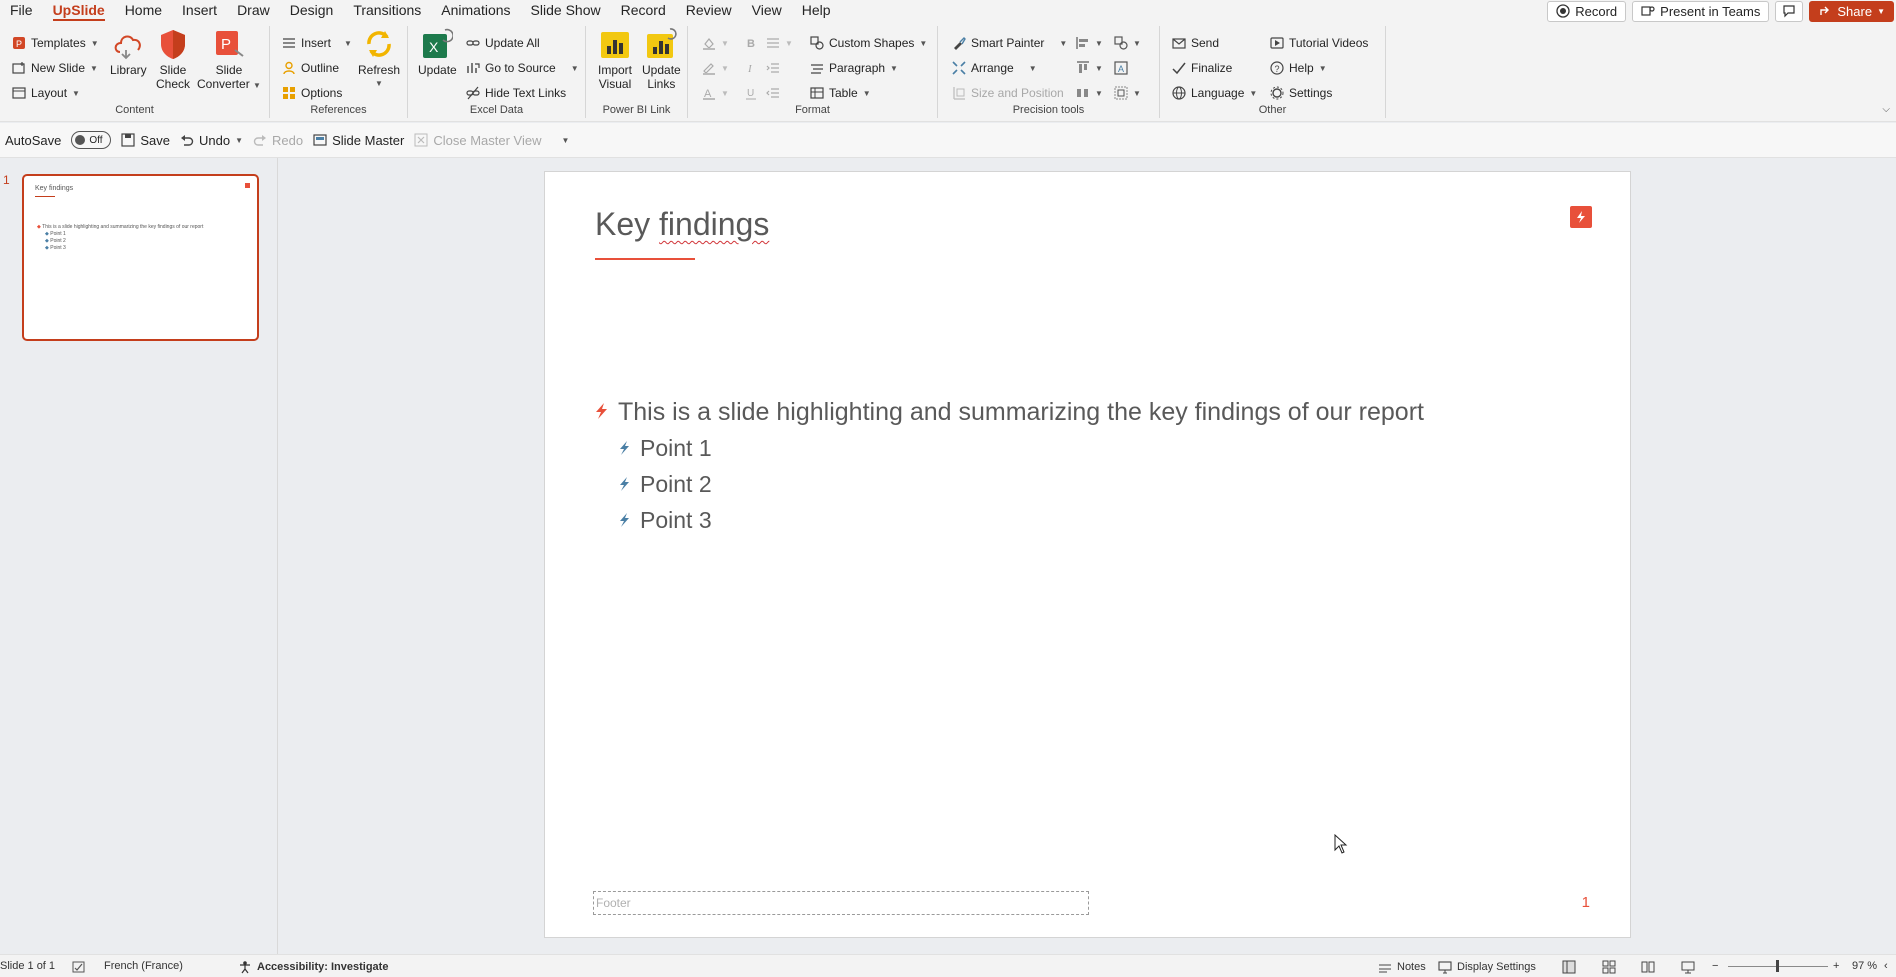  I want to click on autosave-toggle: Off, so click(91, 140).